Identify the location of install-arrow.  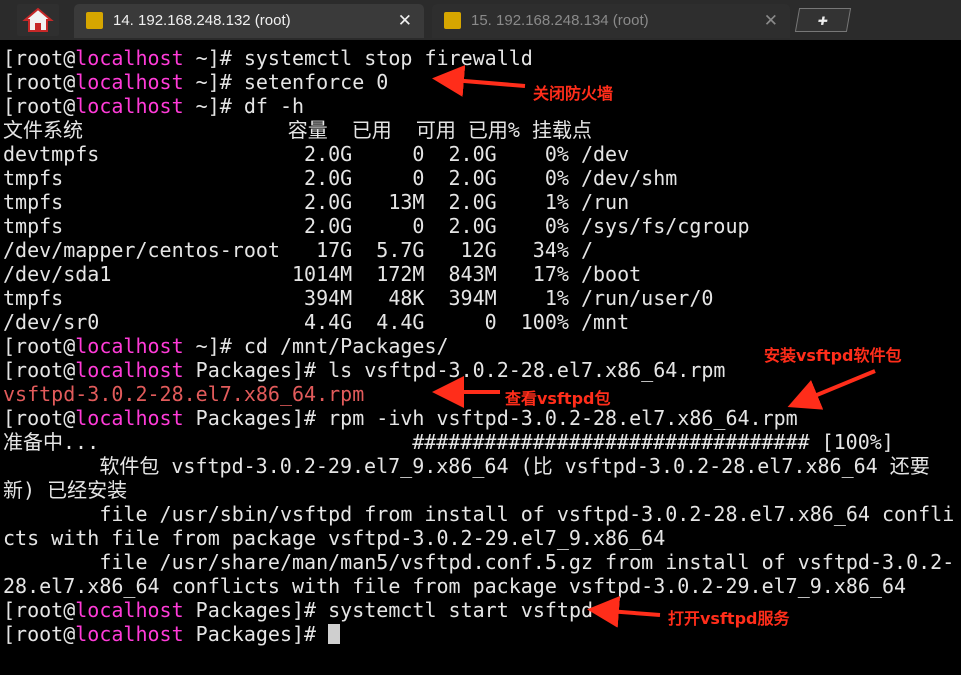
(831, 389).